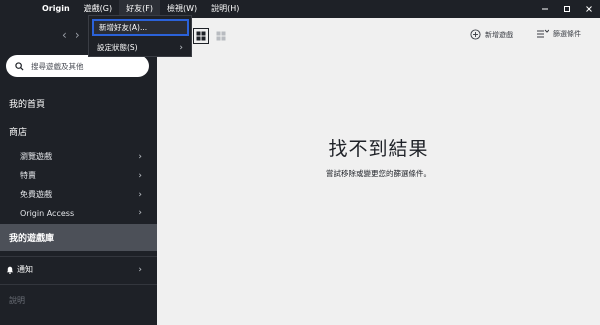  Describe the element at coordinates (475, 34) in the screenshot. I see `plus-circle-icon` at that location.